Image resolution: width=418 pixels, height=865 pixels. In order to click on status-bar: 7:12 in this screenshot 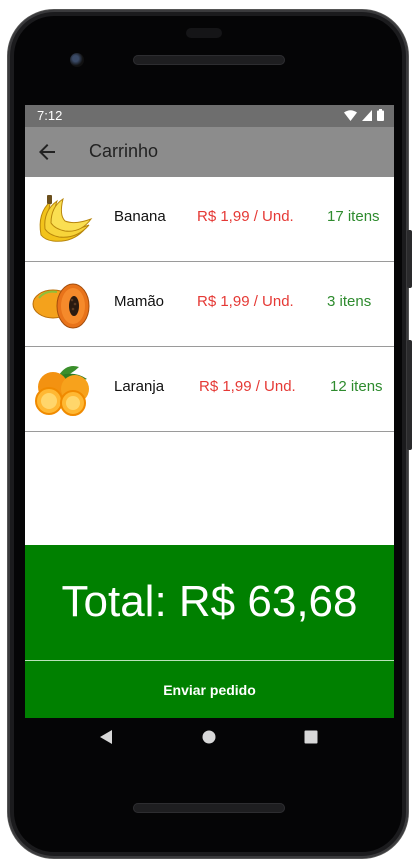, I will do `click(209, 116)`.